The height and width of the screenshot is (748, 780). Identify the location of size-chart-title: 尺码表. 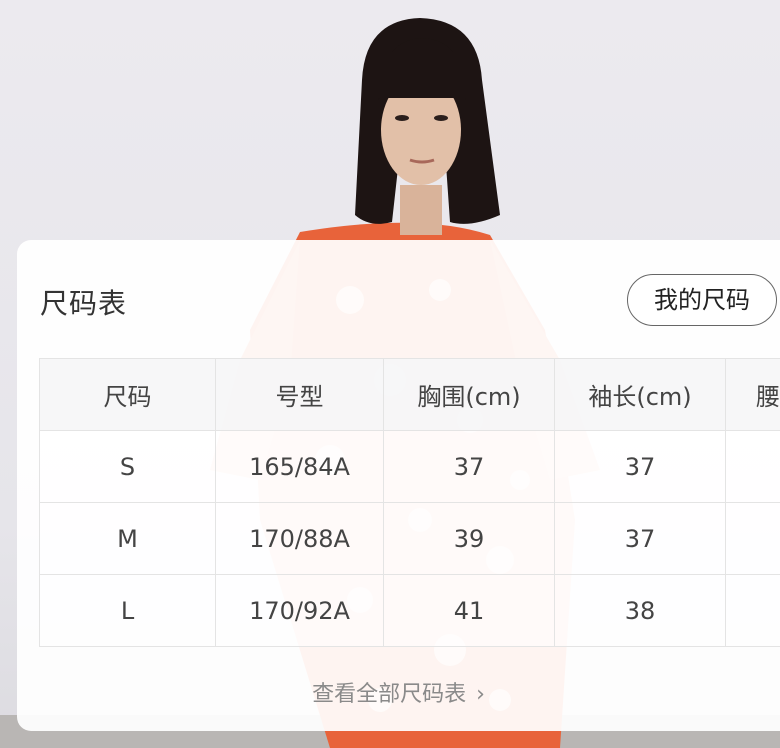
(84, 303).